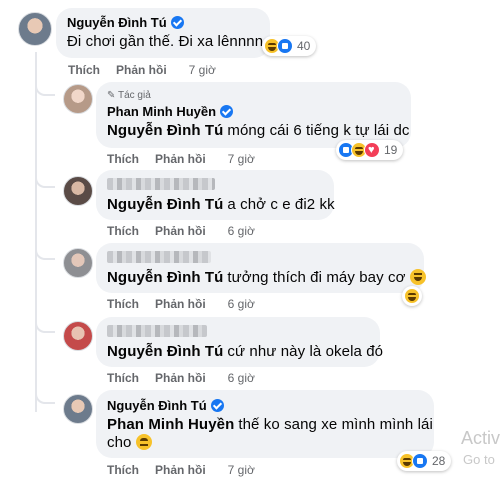  Describe the element at coordinates (479, 459) in the screenshot. I see `activation-watermark-subtext: Go to` at that location.